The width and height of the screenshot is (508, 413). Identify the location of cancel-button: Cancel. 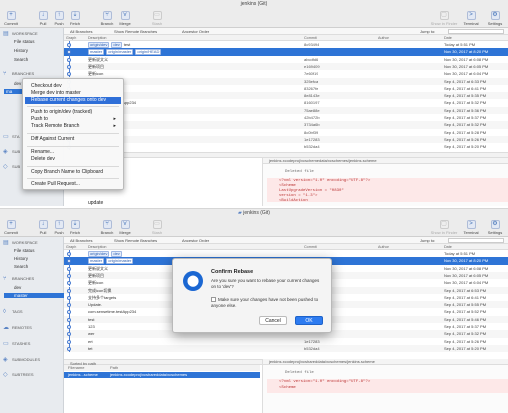
(273, 320).